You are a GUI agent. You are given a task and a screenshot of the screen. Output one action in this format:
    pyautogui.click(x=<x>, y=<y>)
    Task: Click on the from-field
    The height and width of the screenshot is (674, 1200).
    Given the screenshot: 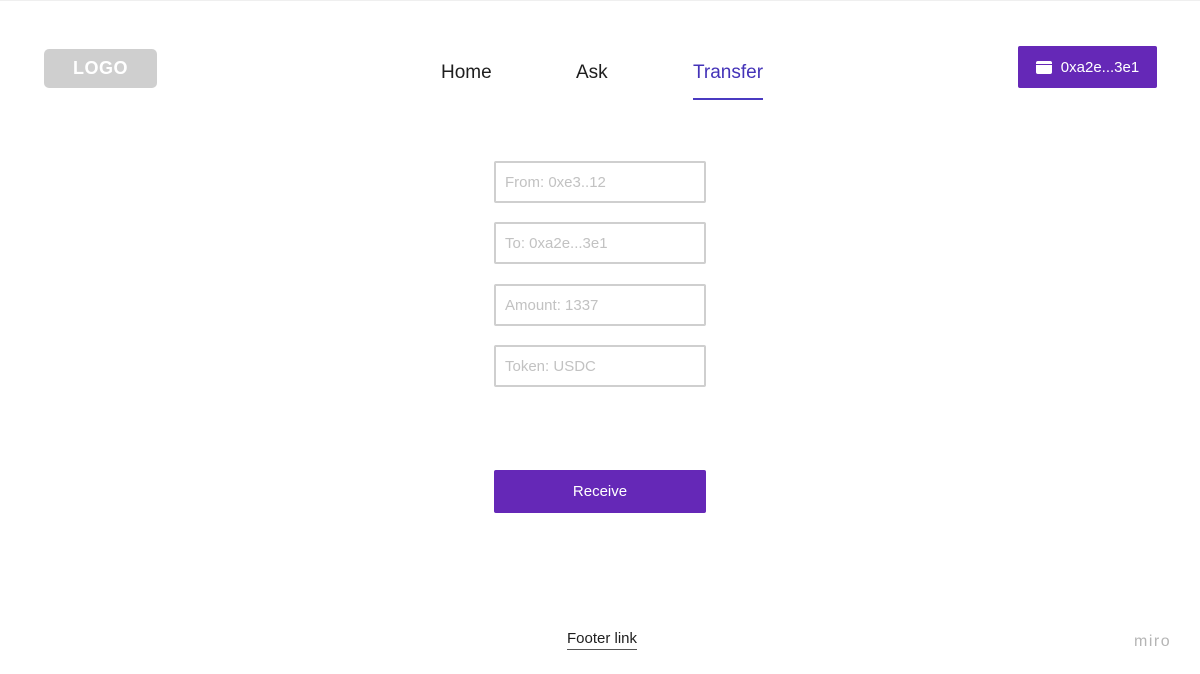 What is the action you would take?
    pyautogui.click(x=600, y=182)
    